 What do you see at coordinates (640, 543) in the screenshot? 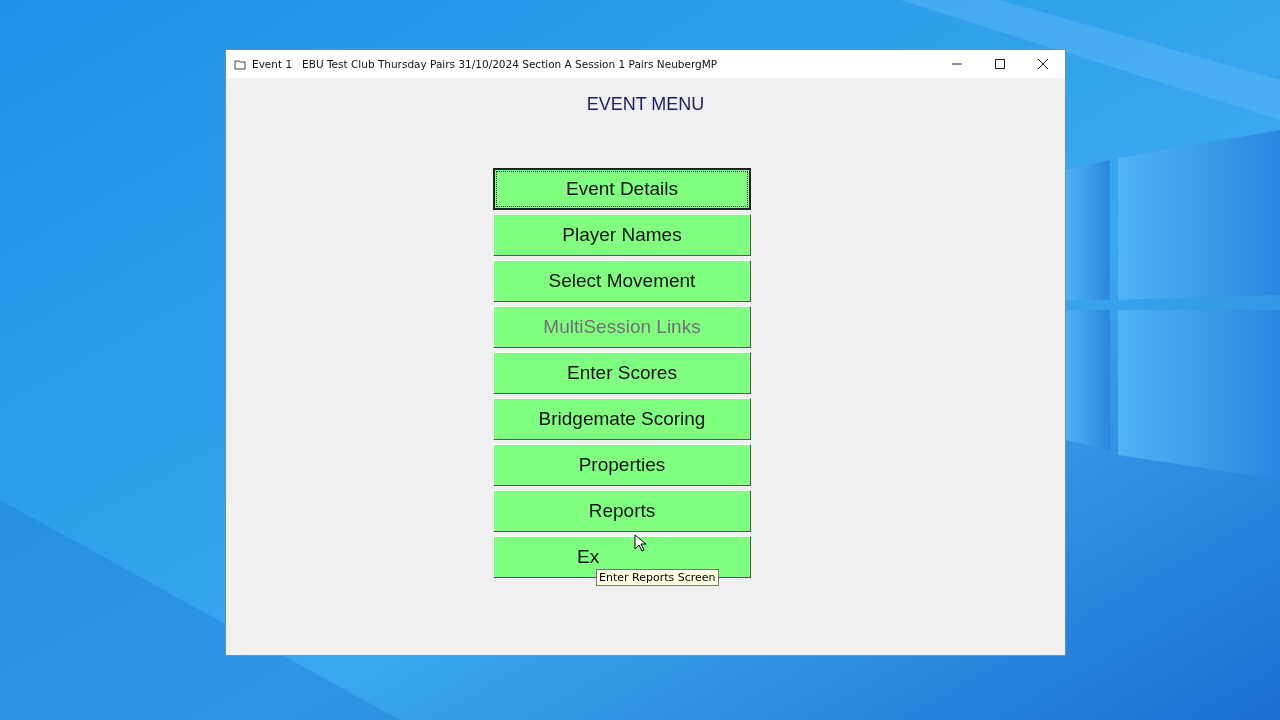
I see `cursor-icon` at bounding box center [640, 543].